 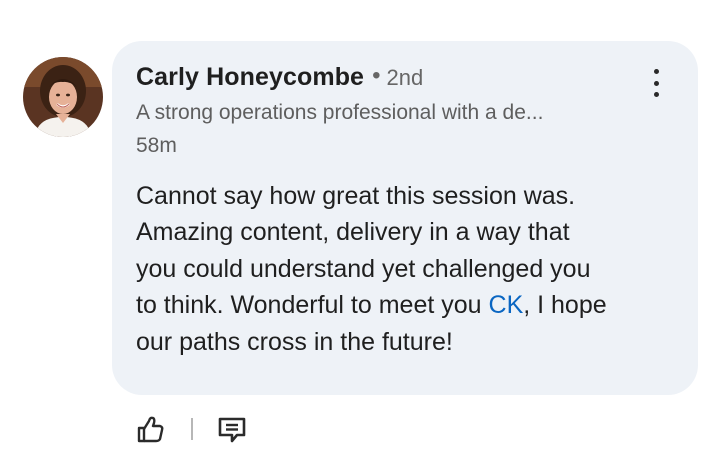 I want to click on vertical-ellipsis-icon, so click(x=656, y=71).